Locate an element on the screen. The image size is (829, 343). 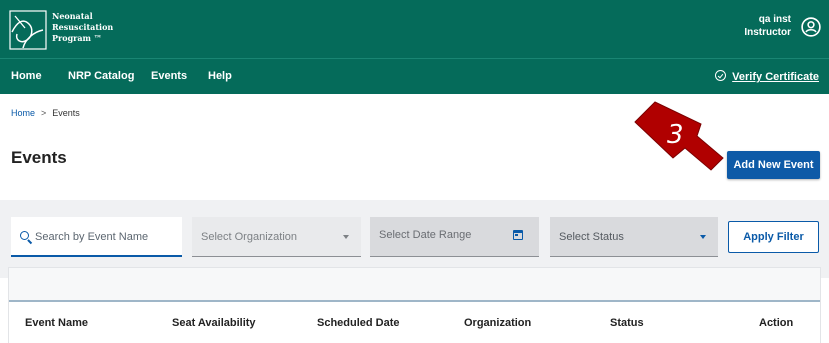
verify-certificate-link: Verify Certificate is located at coordinates (767, 76).